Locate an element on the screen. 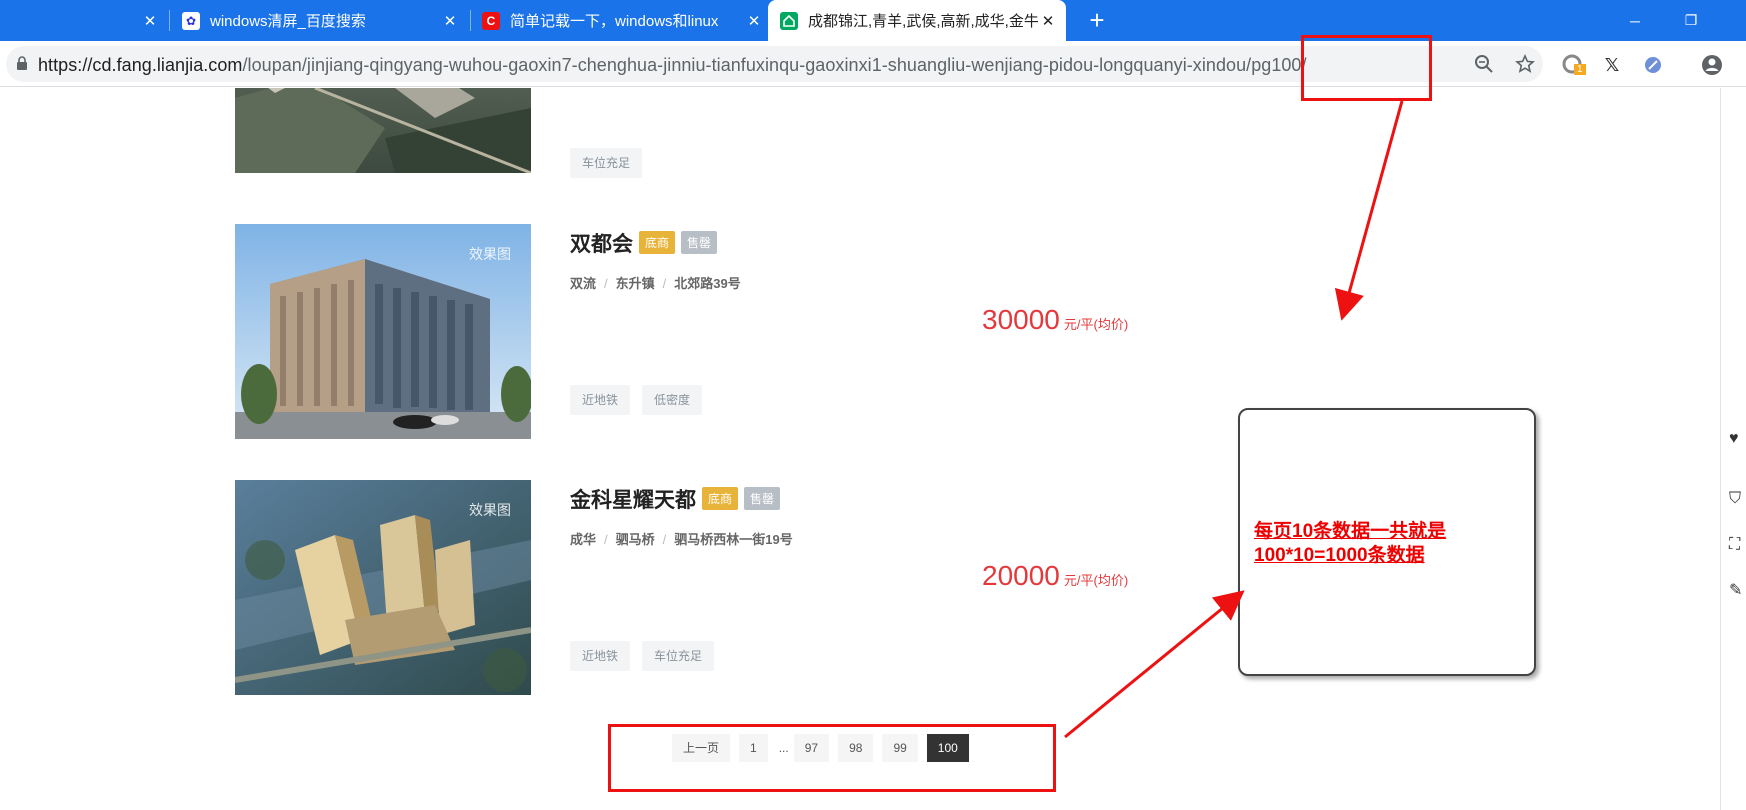 Image resolution: width=1746 pixels, height=810 pixels. edit-icon: ✎ is located at coordinates (1737, 589).